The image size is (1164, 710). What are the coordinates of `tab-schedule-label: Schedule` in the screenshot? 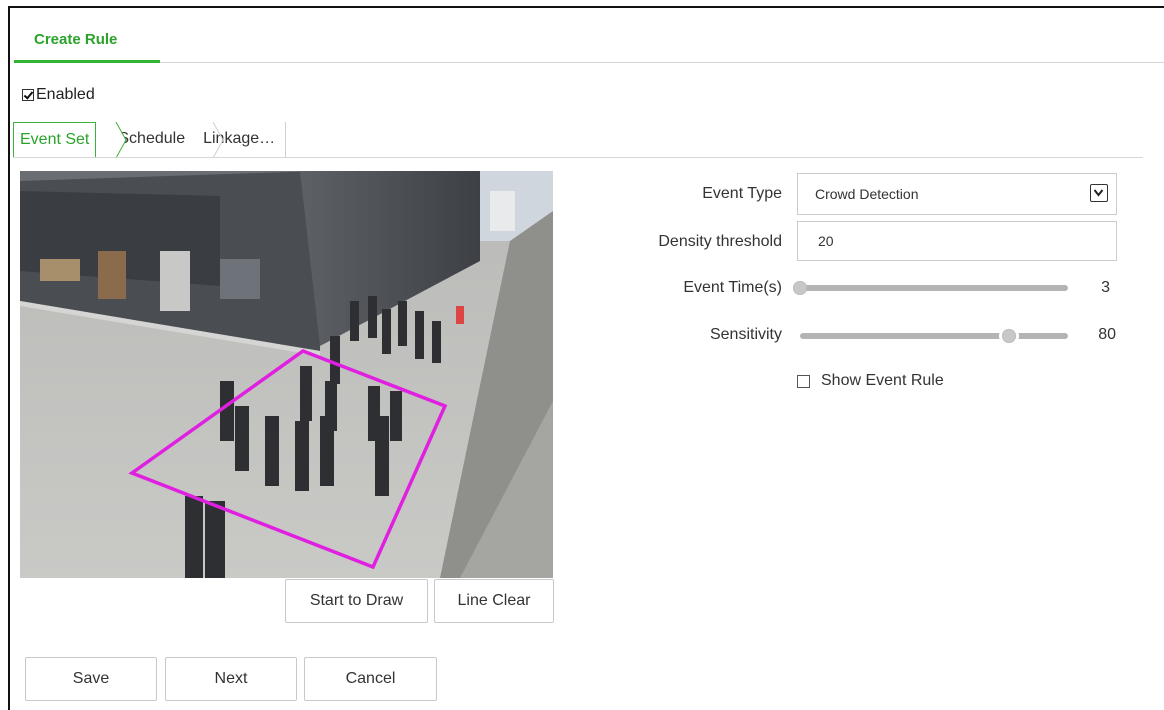 It's located at (152, 138).